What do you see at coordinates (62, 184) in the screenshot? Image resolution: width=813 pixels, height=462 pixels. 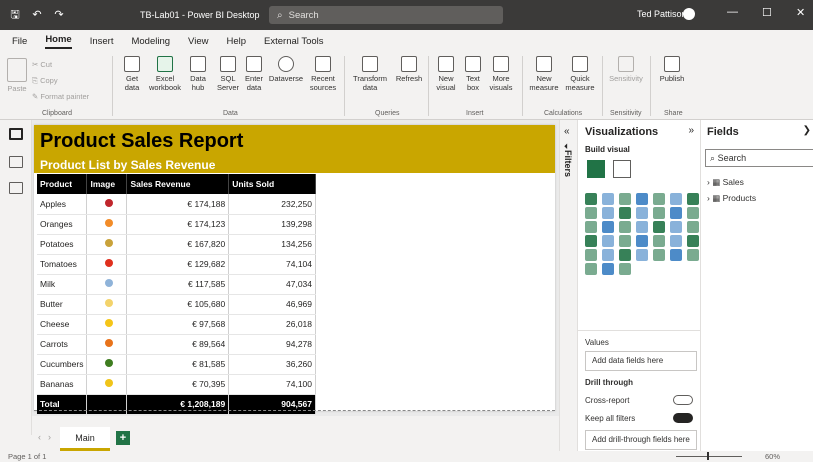 I see `col-product: Product` at bounding box center [62, 184].